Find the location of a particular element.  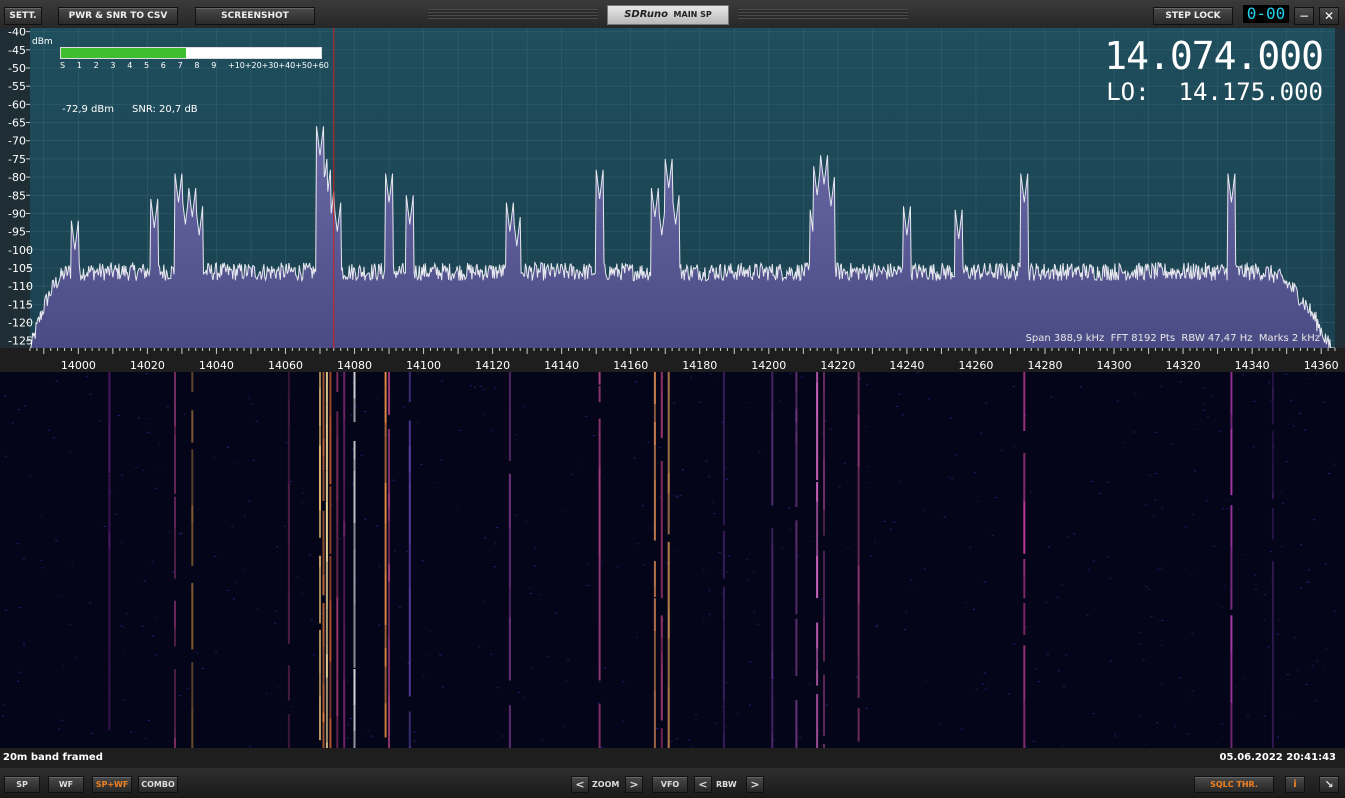

settings-button: SETT. is located at coordinates (23, 16).